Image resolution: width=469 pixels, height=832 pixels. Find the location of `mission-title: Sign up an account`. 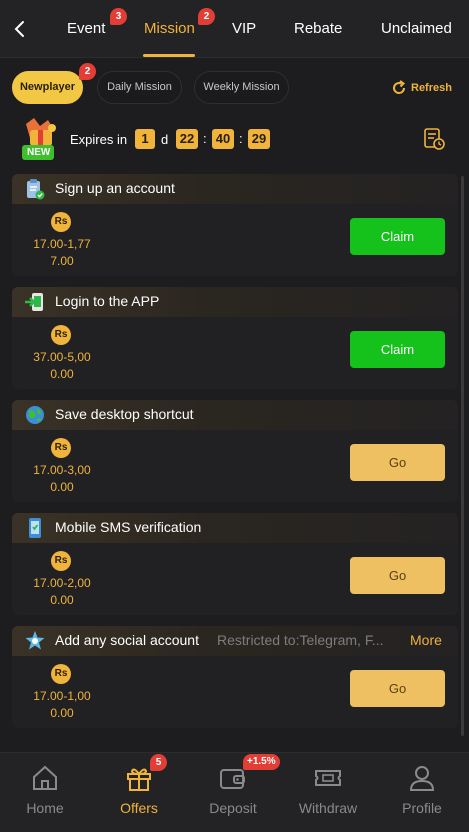

mission-title: Sign up an account is located at coordinates (115, 188).